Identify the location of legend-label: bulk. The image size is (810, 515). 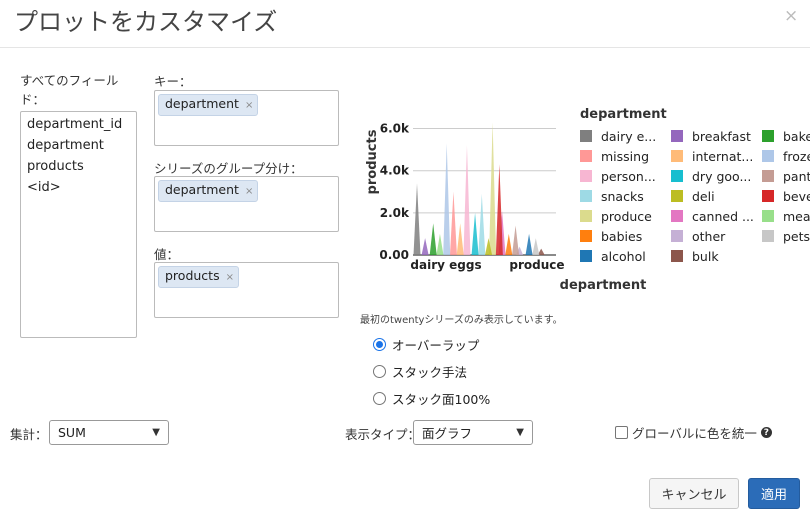
(705, 256).